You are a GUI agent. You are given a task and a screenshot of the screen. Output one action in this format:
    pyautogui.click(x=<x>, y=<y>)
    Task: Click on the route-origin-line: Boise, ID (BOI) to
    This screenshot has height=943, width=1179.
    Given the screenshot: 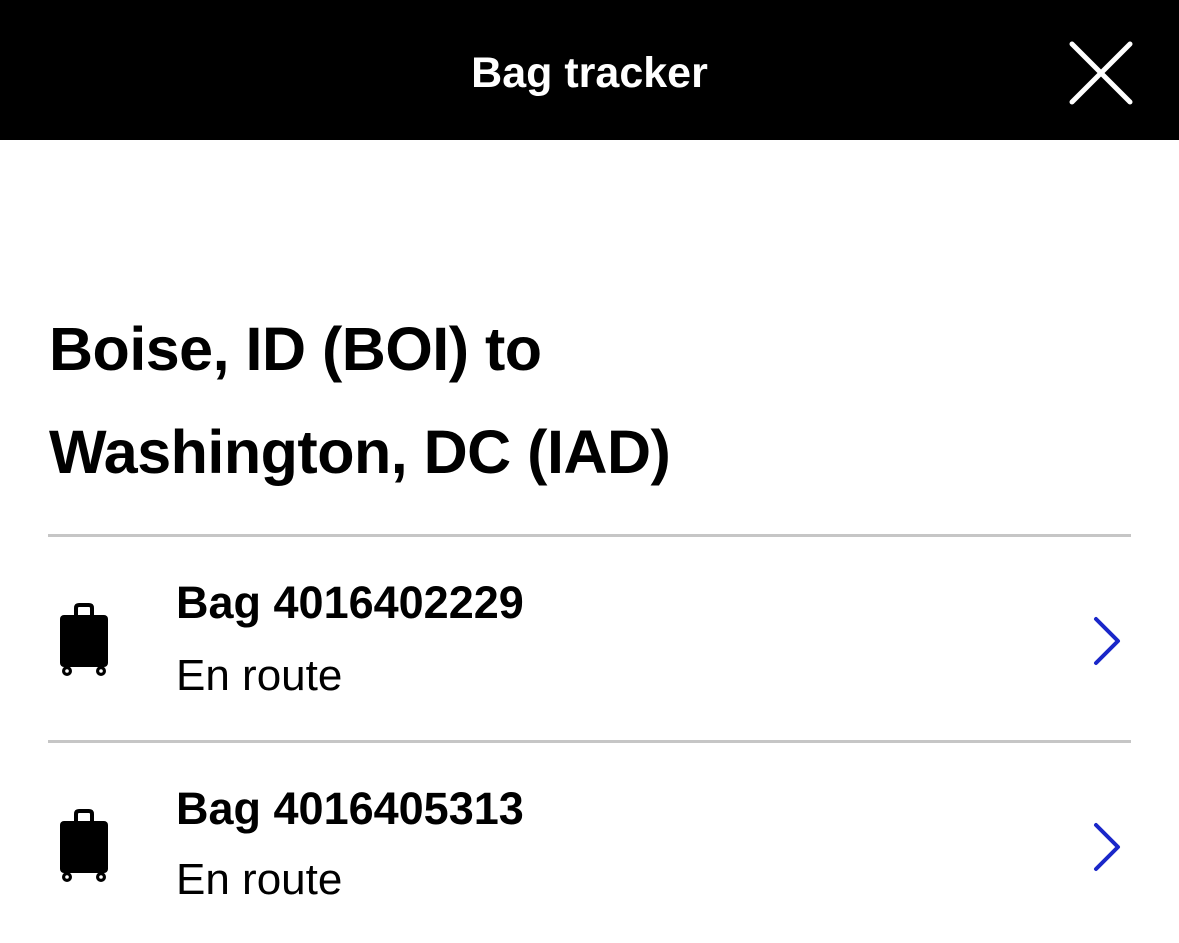 What is the action you would take?
    pyautogui.click(x=295, y=349)
    